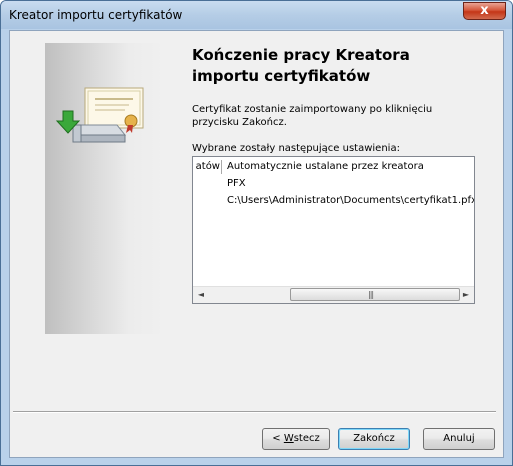 The image size is (513, 466). I want to click on back-button: < Wstecz, so click(296, 439).